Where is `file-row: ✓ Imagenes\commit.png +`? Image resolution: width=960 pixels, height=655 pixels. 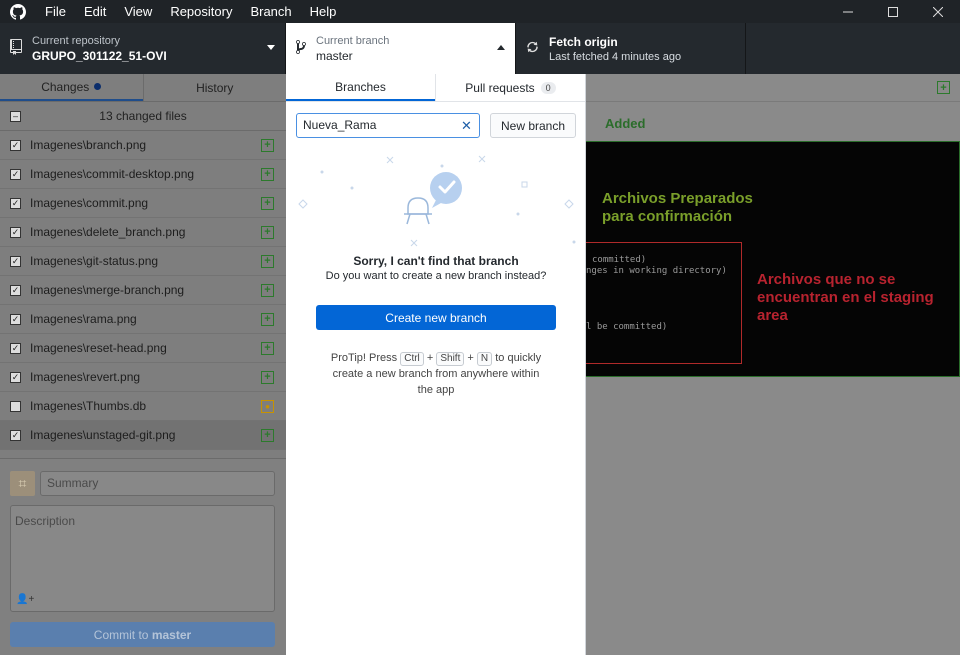 file-row: ✓ Imagenes\commit.png + is located at coordinates (143, 203).